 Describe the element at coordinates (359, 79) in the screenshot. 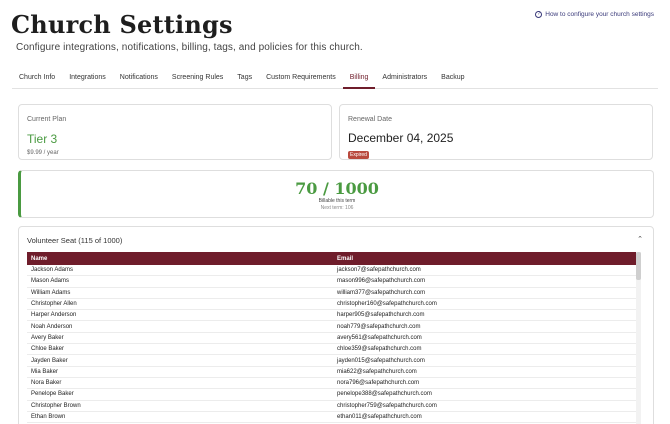

I see `tab-billing: Billing` at that location.